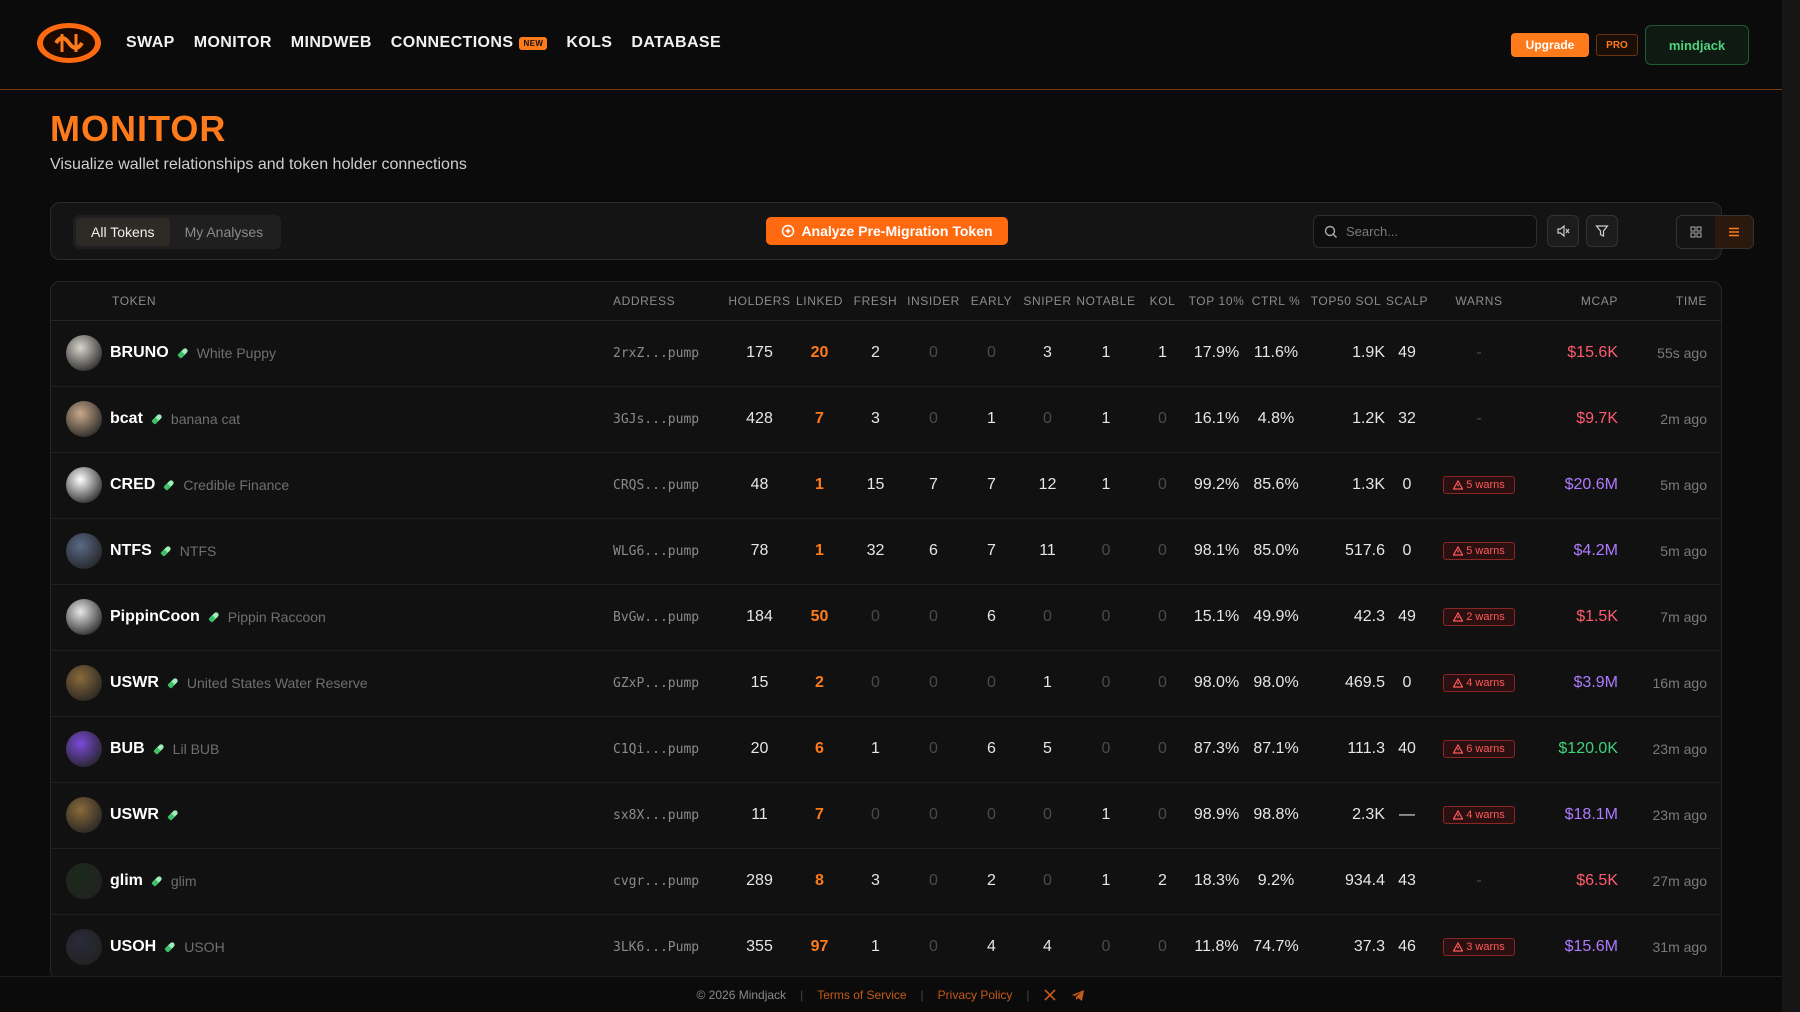 The width and height of the screenshot is (1800, 1012). What do you see at coordinates (469, 43) in the screenshot?
I see `nav-connections: CONNECTIONS NEW` at bounding box center [469, 43].